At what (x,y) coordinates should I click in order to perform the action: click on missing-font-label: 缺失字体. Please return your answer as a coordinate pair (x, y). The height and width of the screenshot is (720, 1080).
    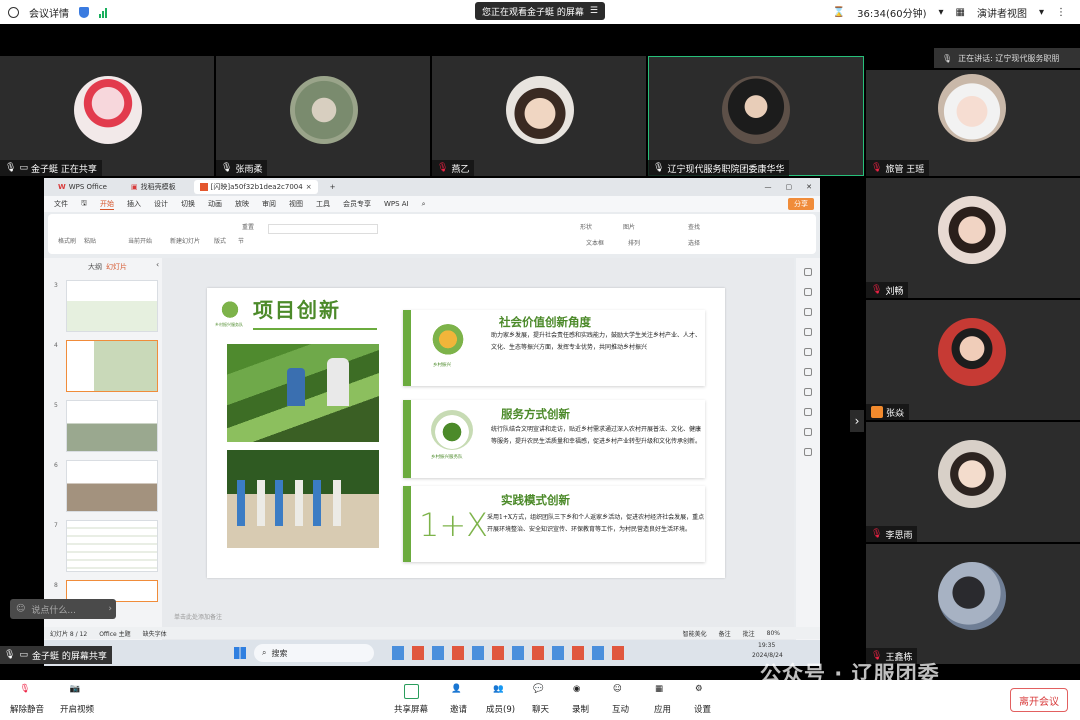
    Looking at the image, I should click on (155, 633).